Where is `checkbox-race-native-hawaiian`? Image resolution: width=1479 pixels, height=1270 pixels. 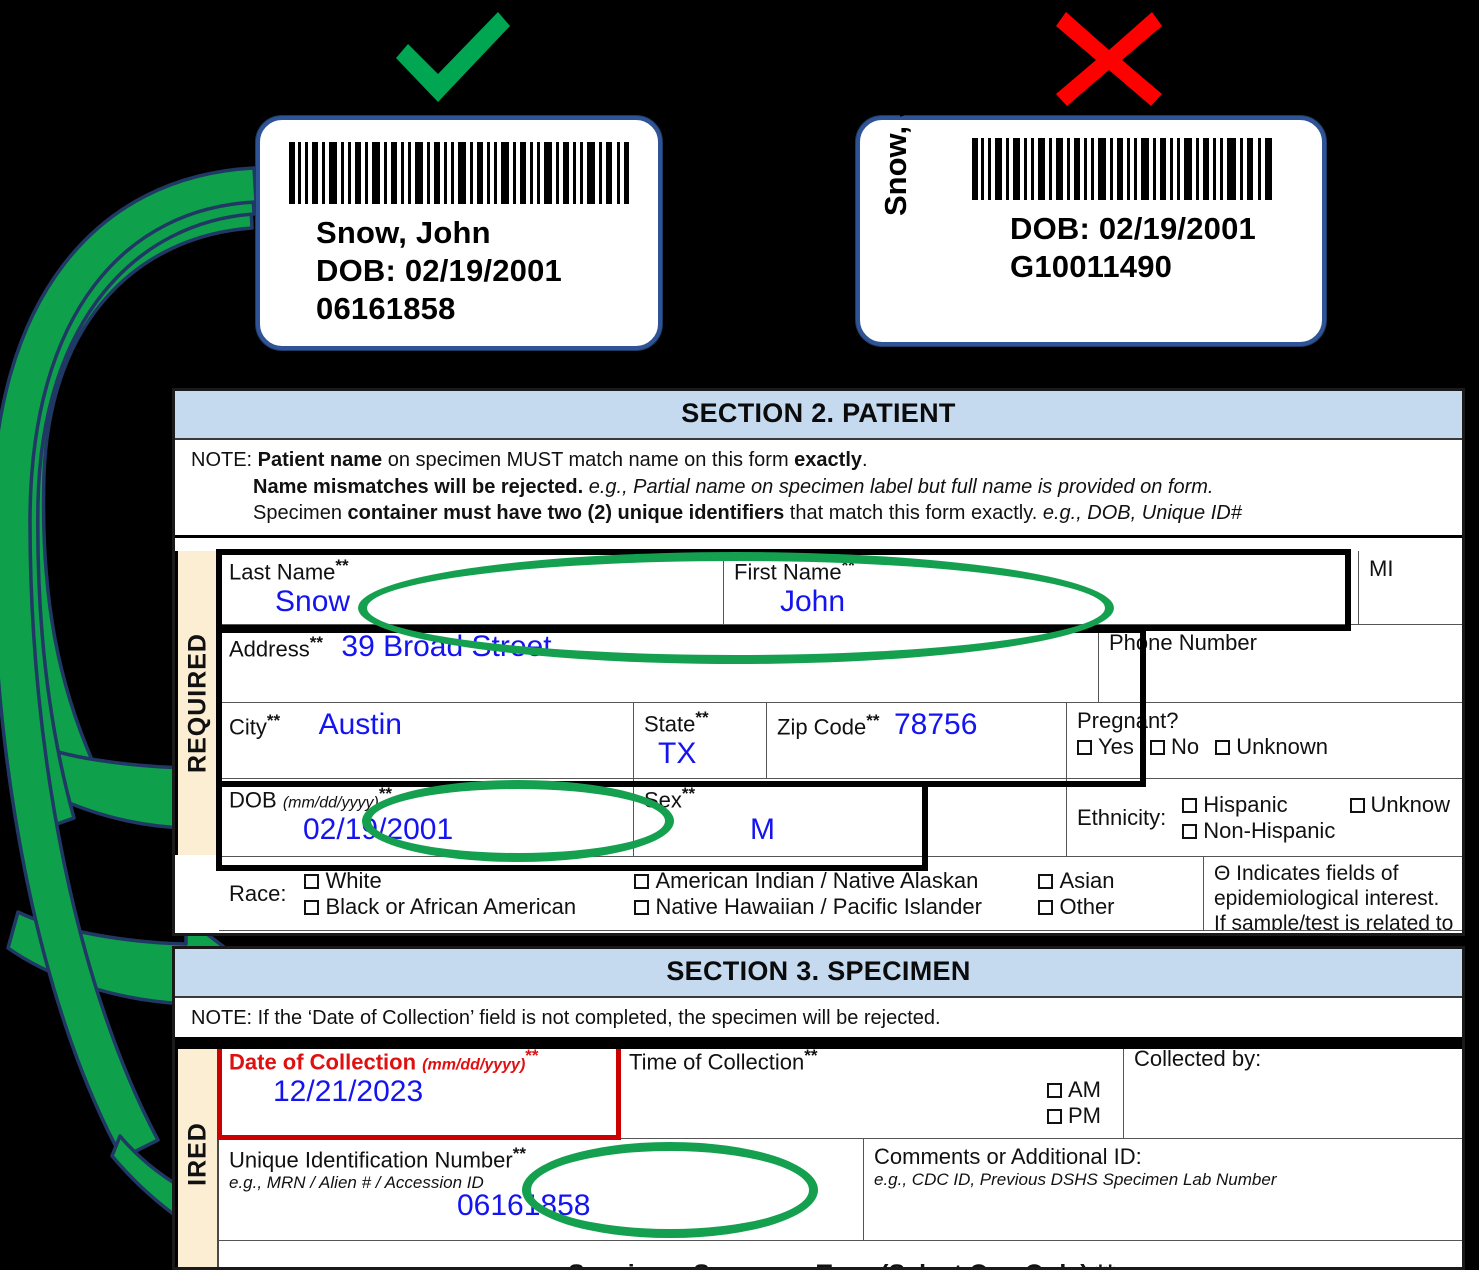 checkbox-race-native-hawaiian is located at coordinates (642, 907).